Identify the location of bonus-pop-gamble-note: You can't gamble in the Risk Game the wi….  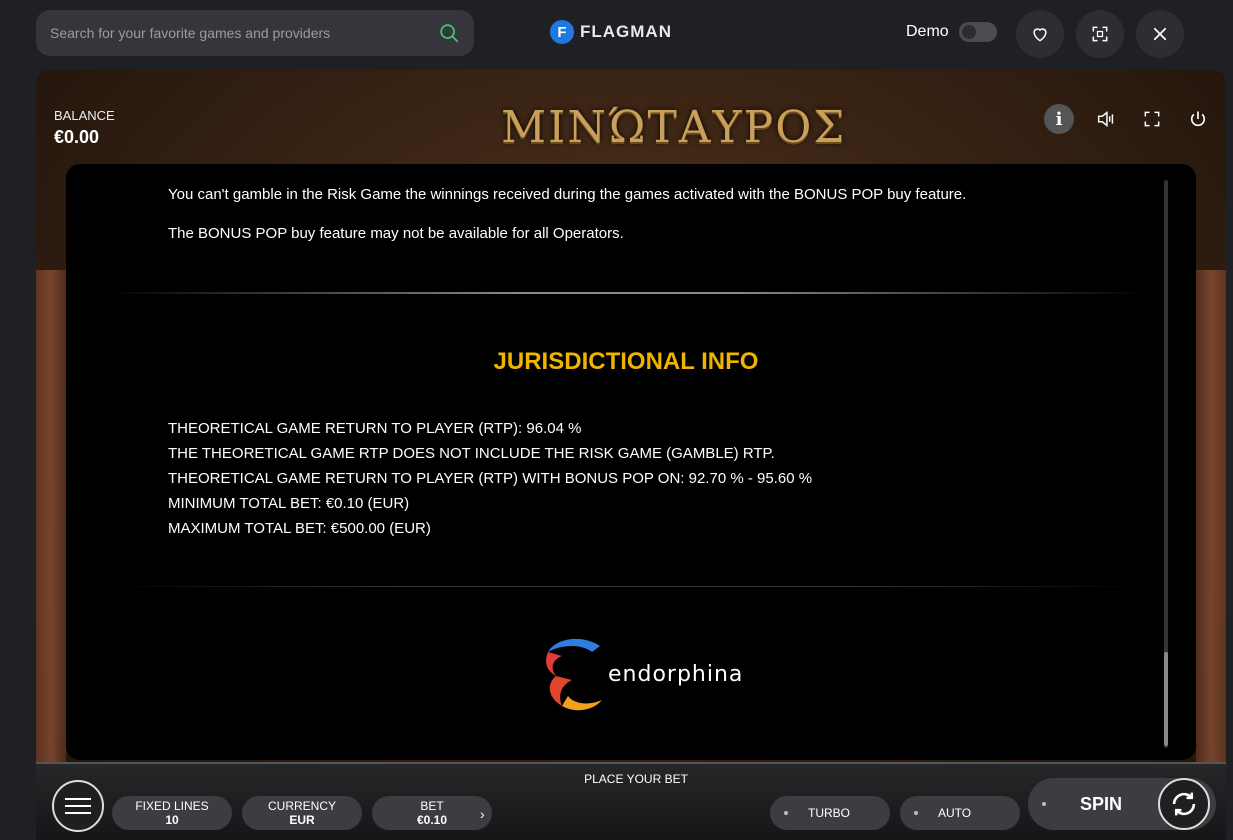
(567, 194).